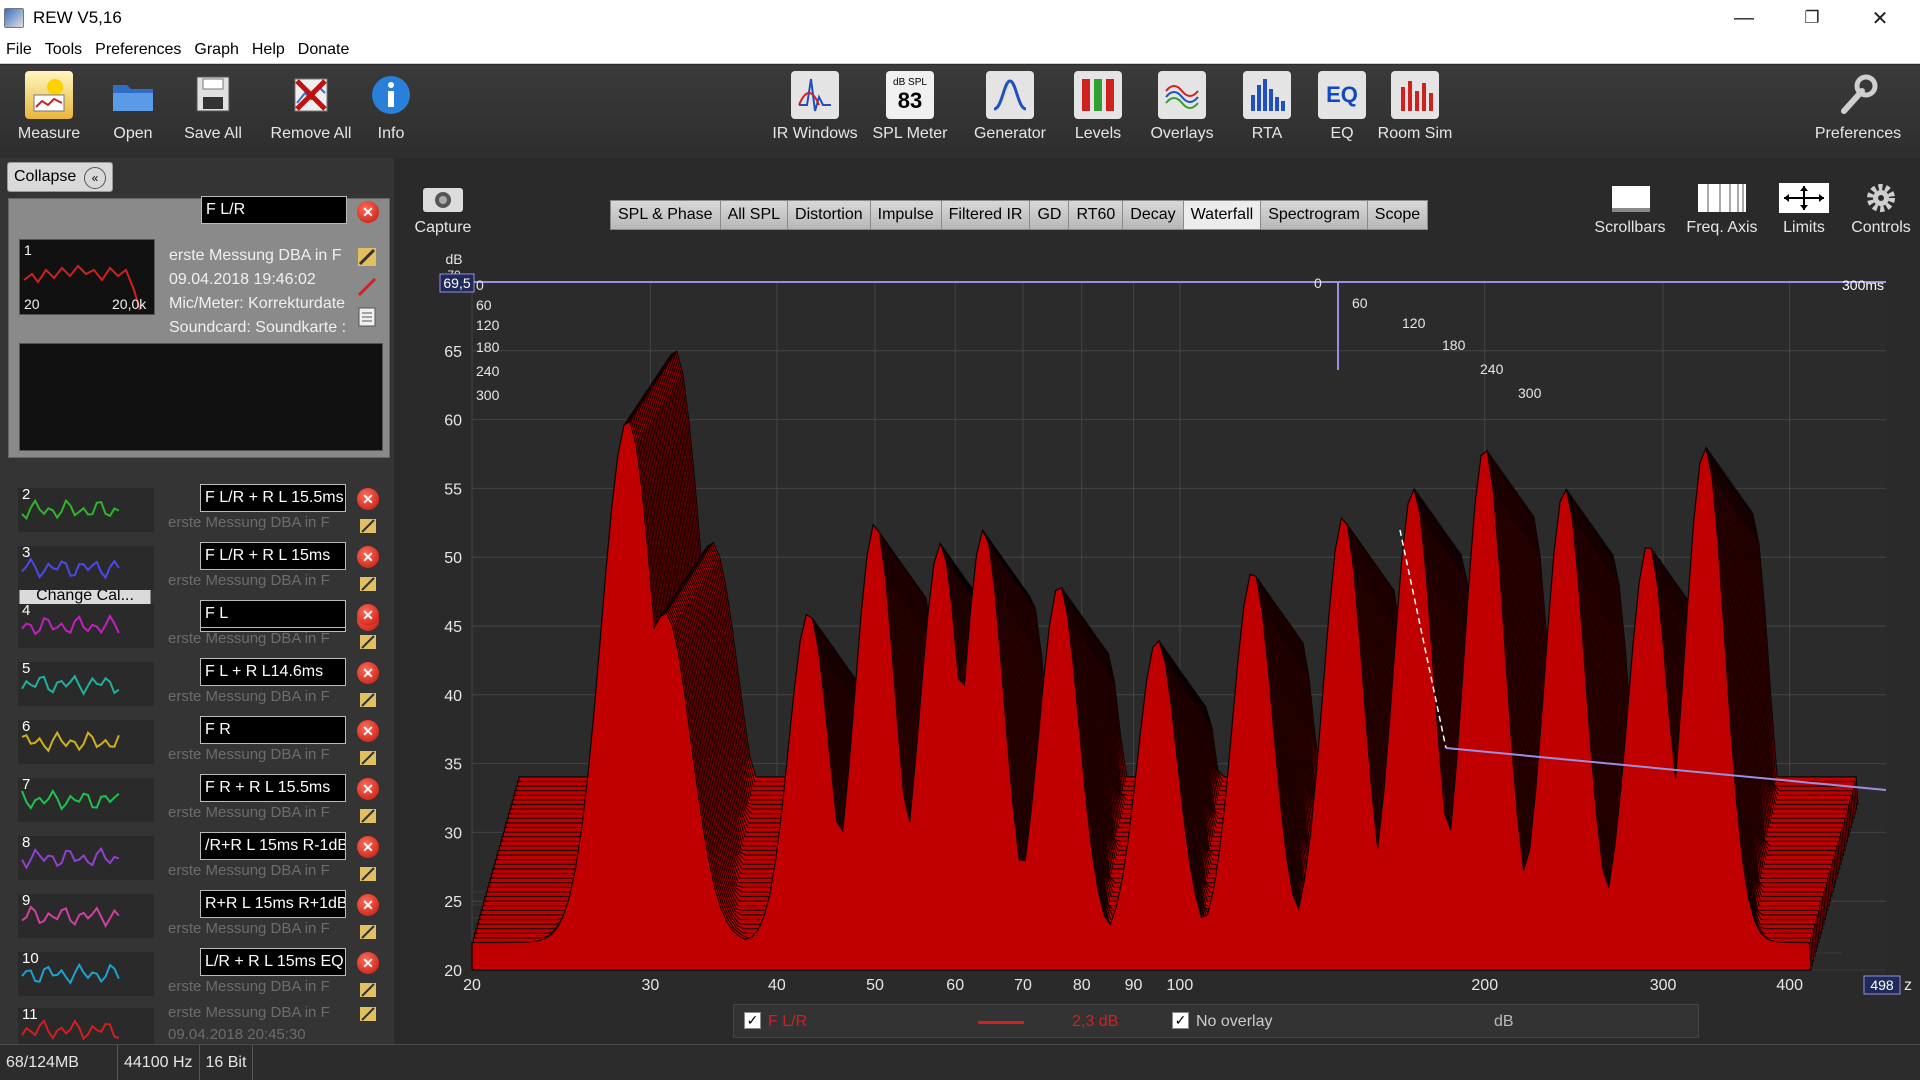  What do you see at coordinates (1182, 113) in the screenshot?
I see `overlays-button: Overlays` at bounding box center [1182, 113].